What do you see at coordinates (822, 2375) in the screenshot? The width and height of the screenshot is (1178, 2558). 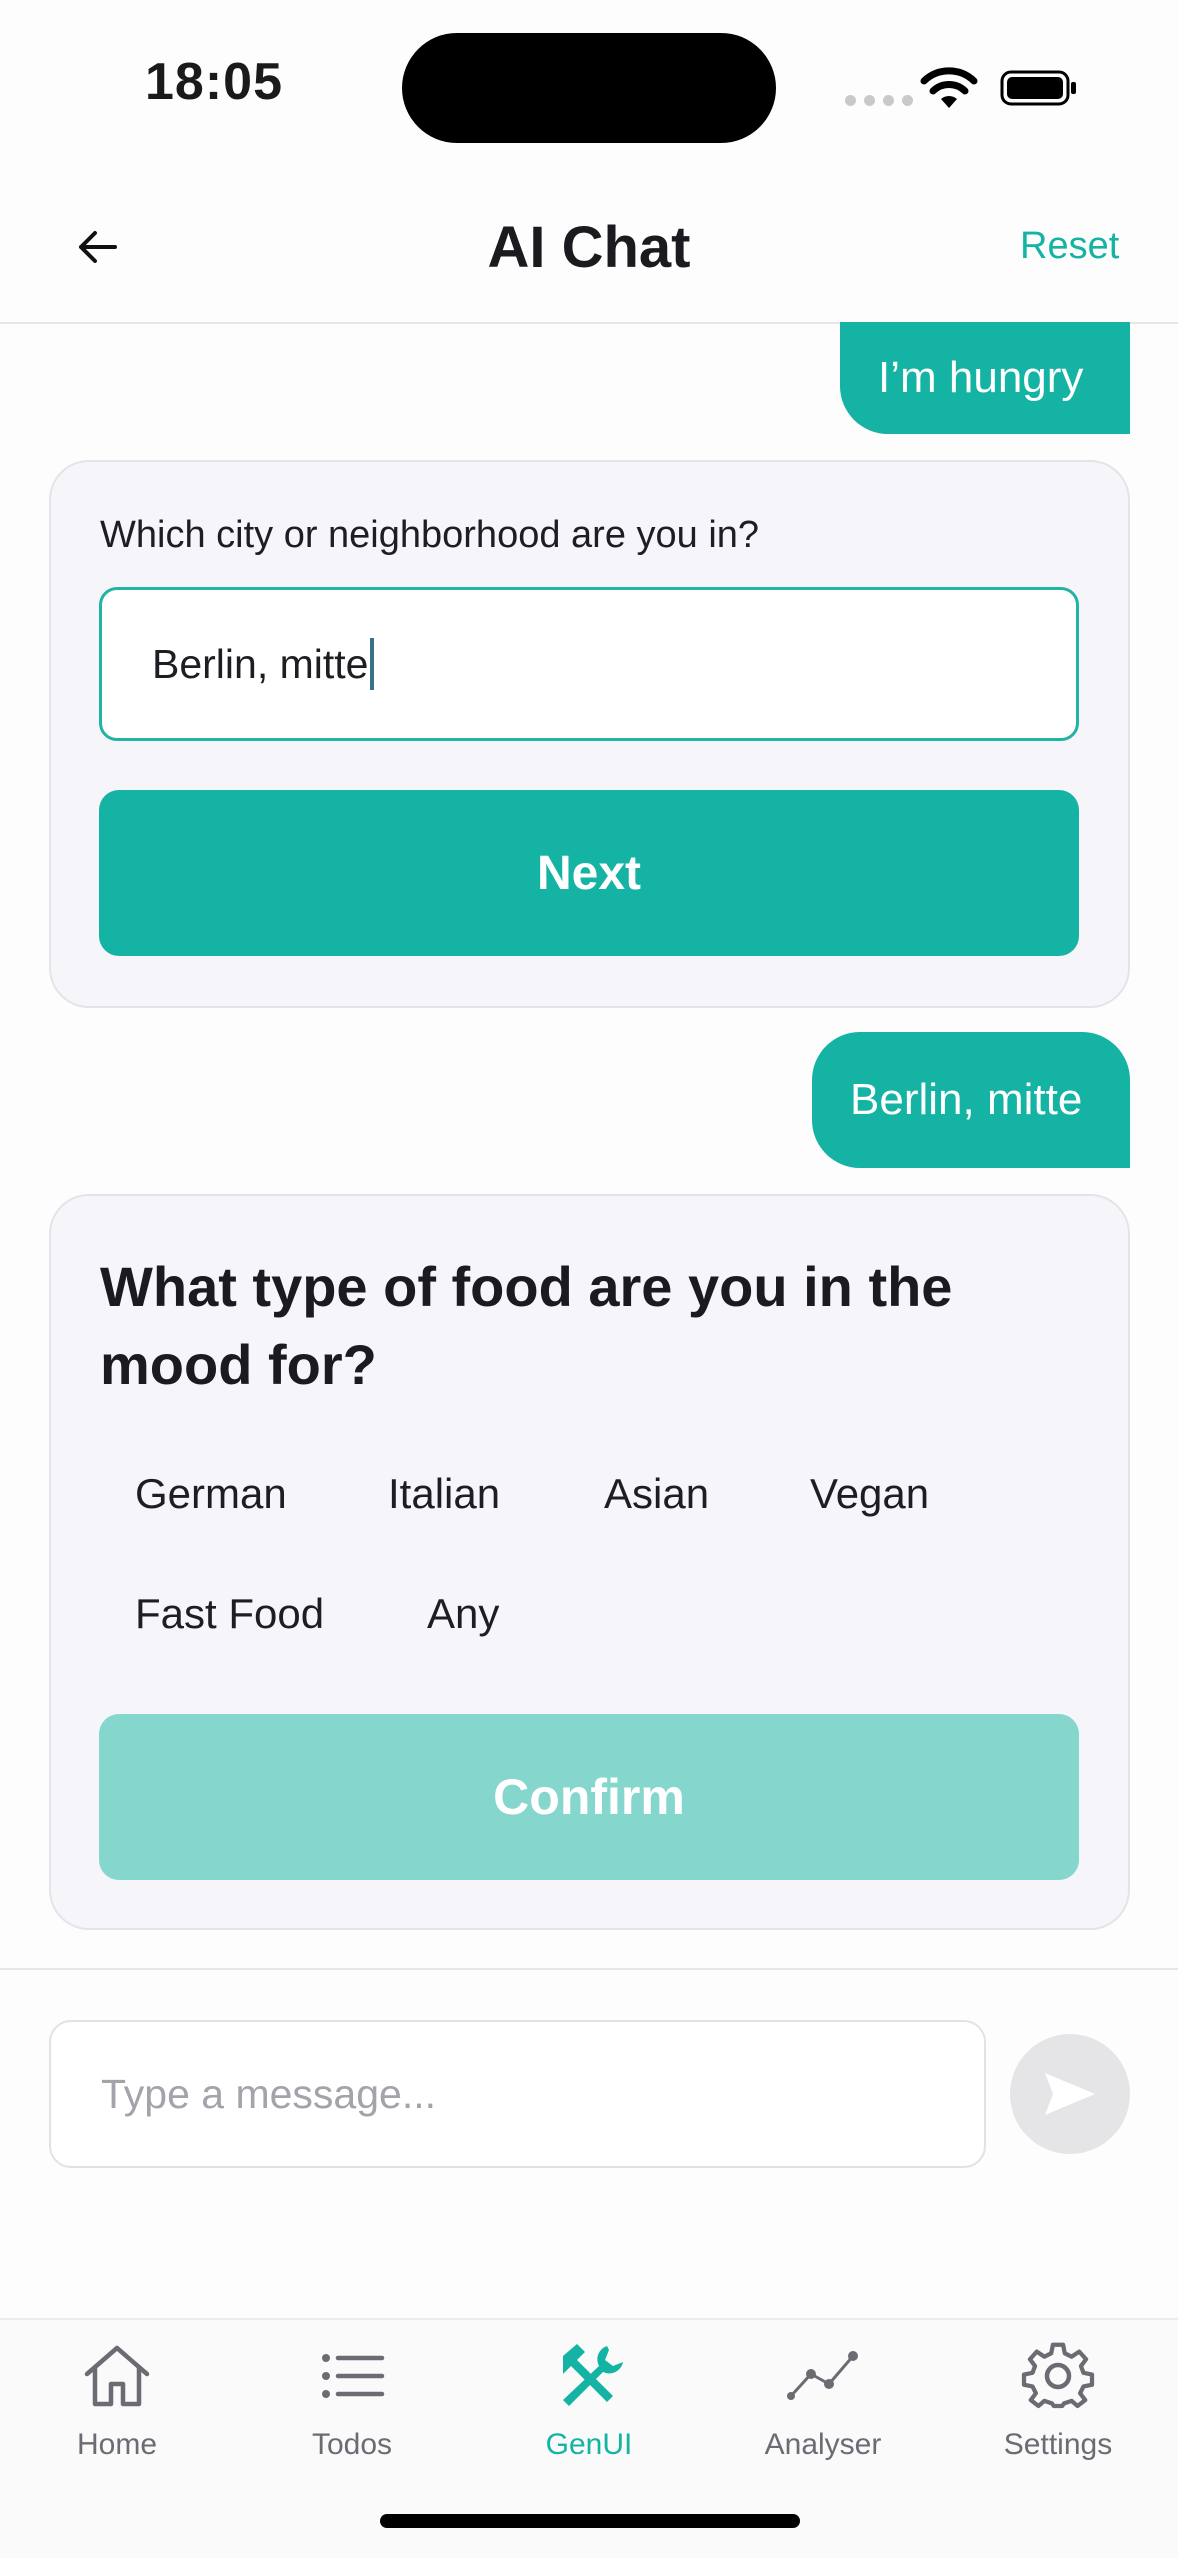 I see `chart-line-icon` at bounding box center [822, 2375].